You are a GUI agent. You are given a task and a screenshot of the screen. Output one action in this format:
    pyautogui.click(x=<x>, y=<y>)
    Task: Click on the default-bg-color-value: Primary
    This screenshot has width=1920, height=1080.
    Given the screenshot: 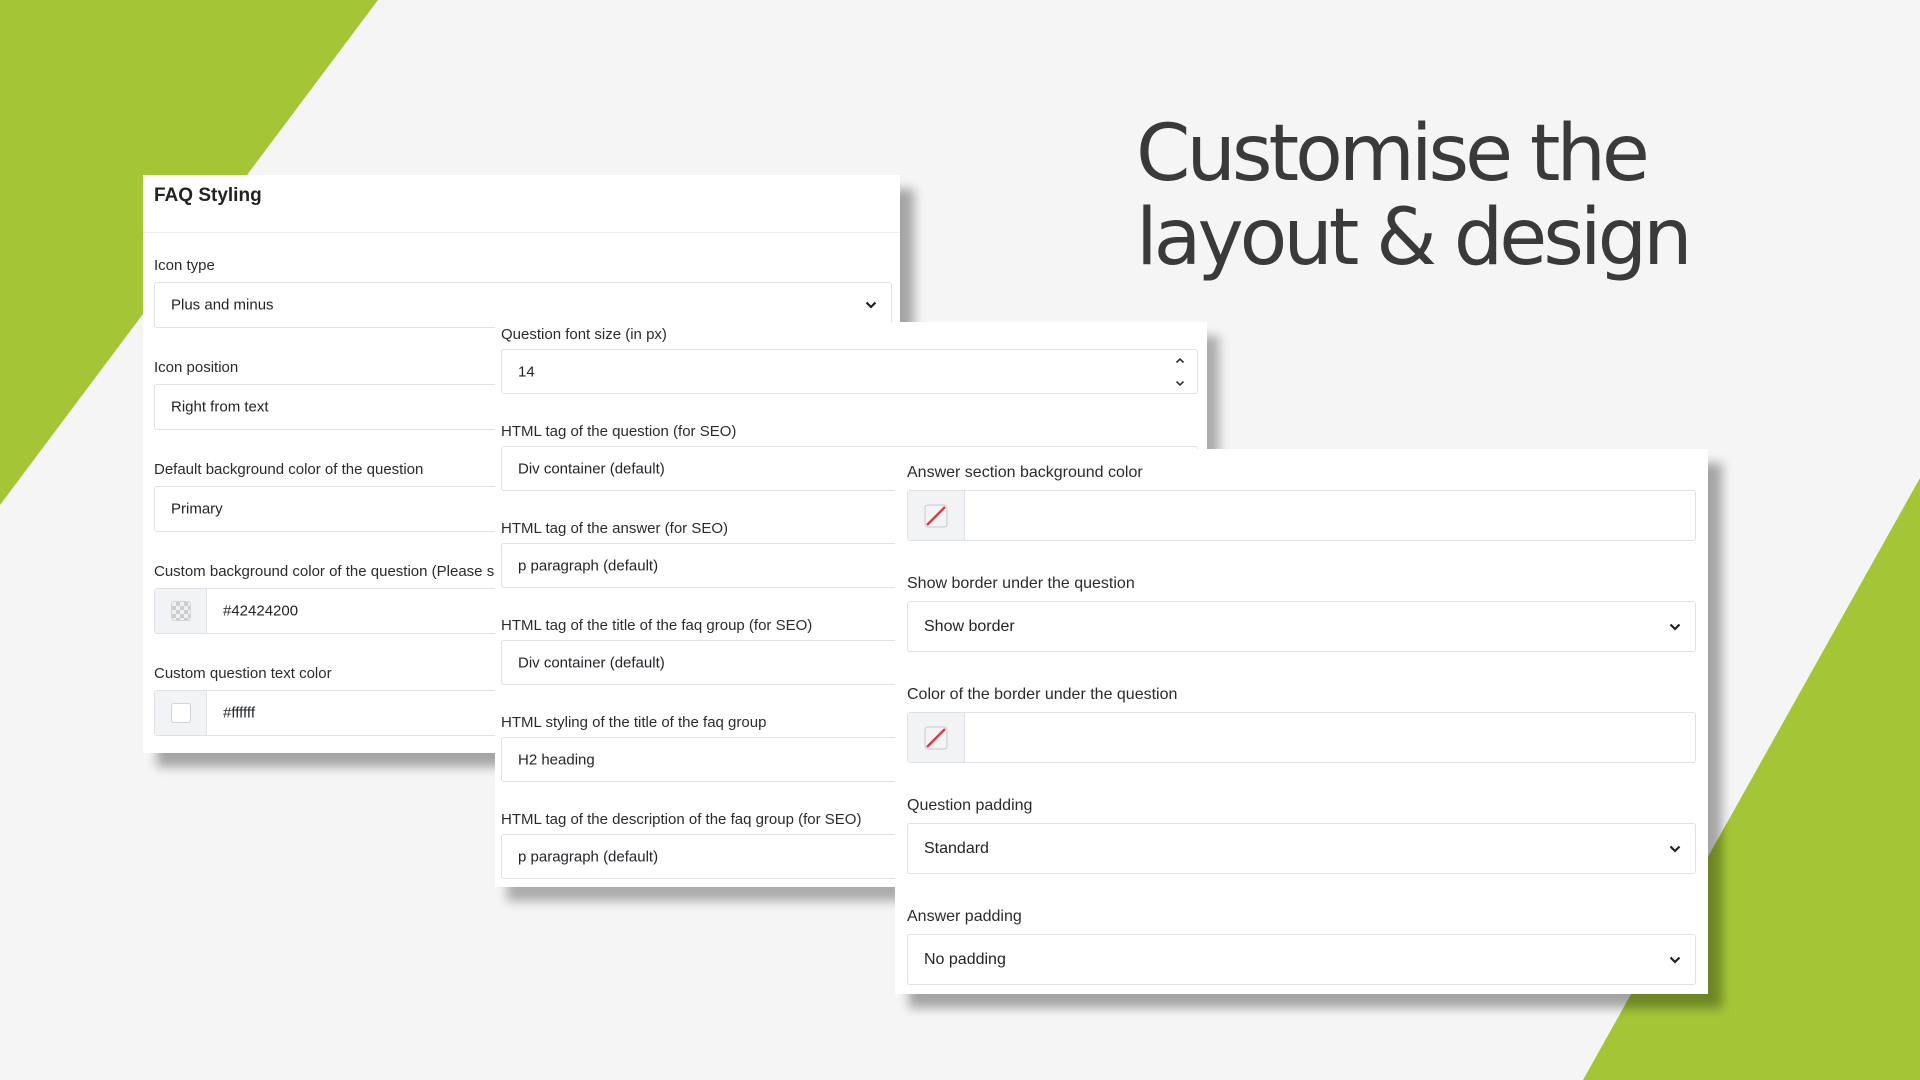 What is the action you would take?
    pyautogui.click(x=197, y=509)
    